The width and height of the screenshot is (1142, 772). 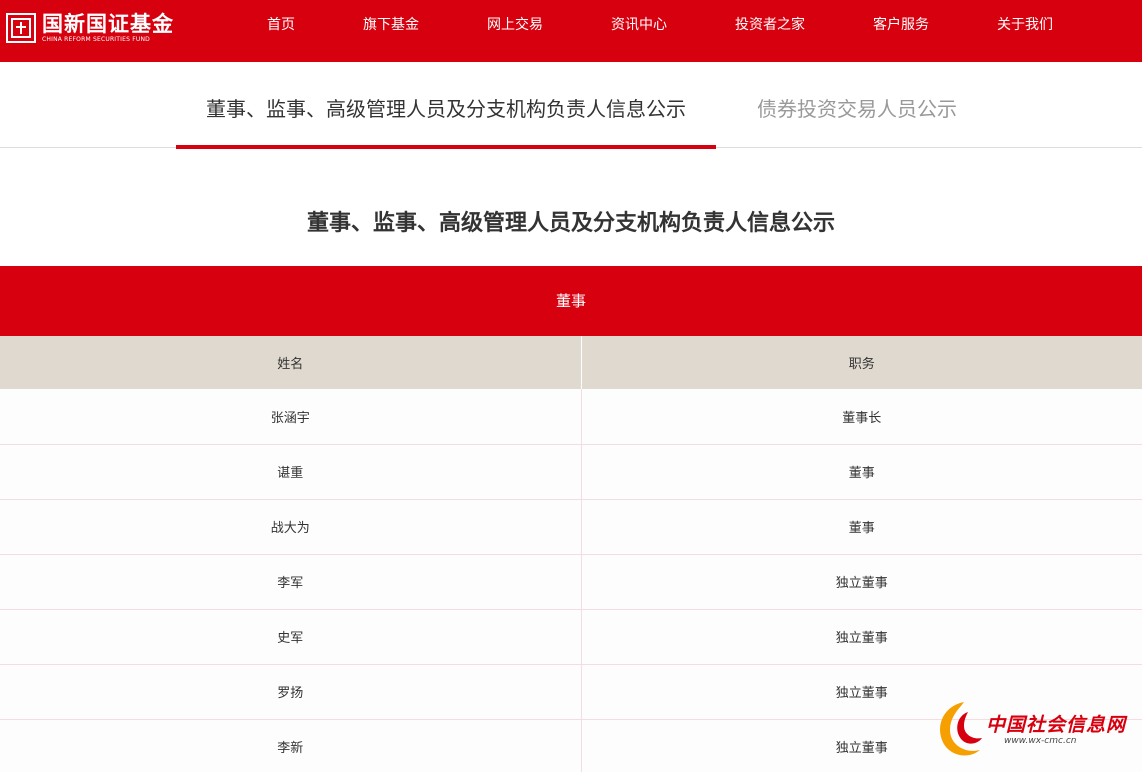 I want to click on swirl-logo-icon, so click(x=961, y=729).